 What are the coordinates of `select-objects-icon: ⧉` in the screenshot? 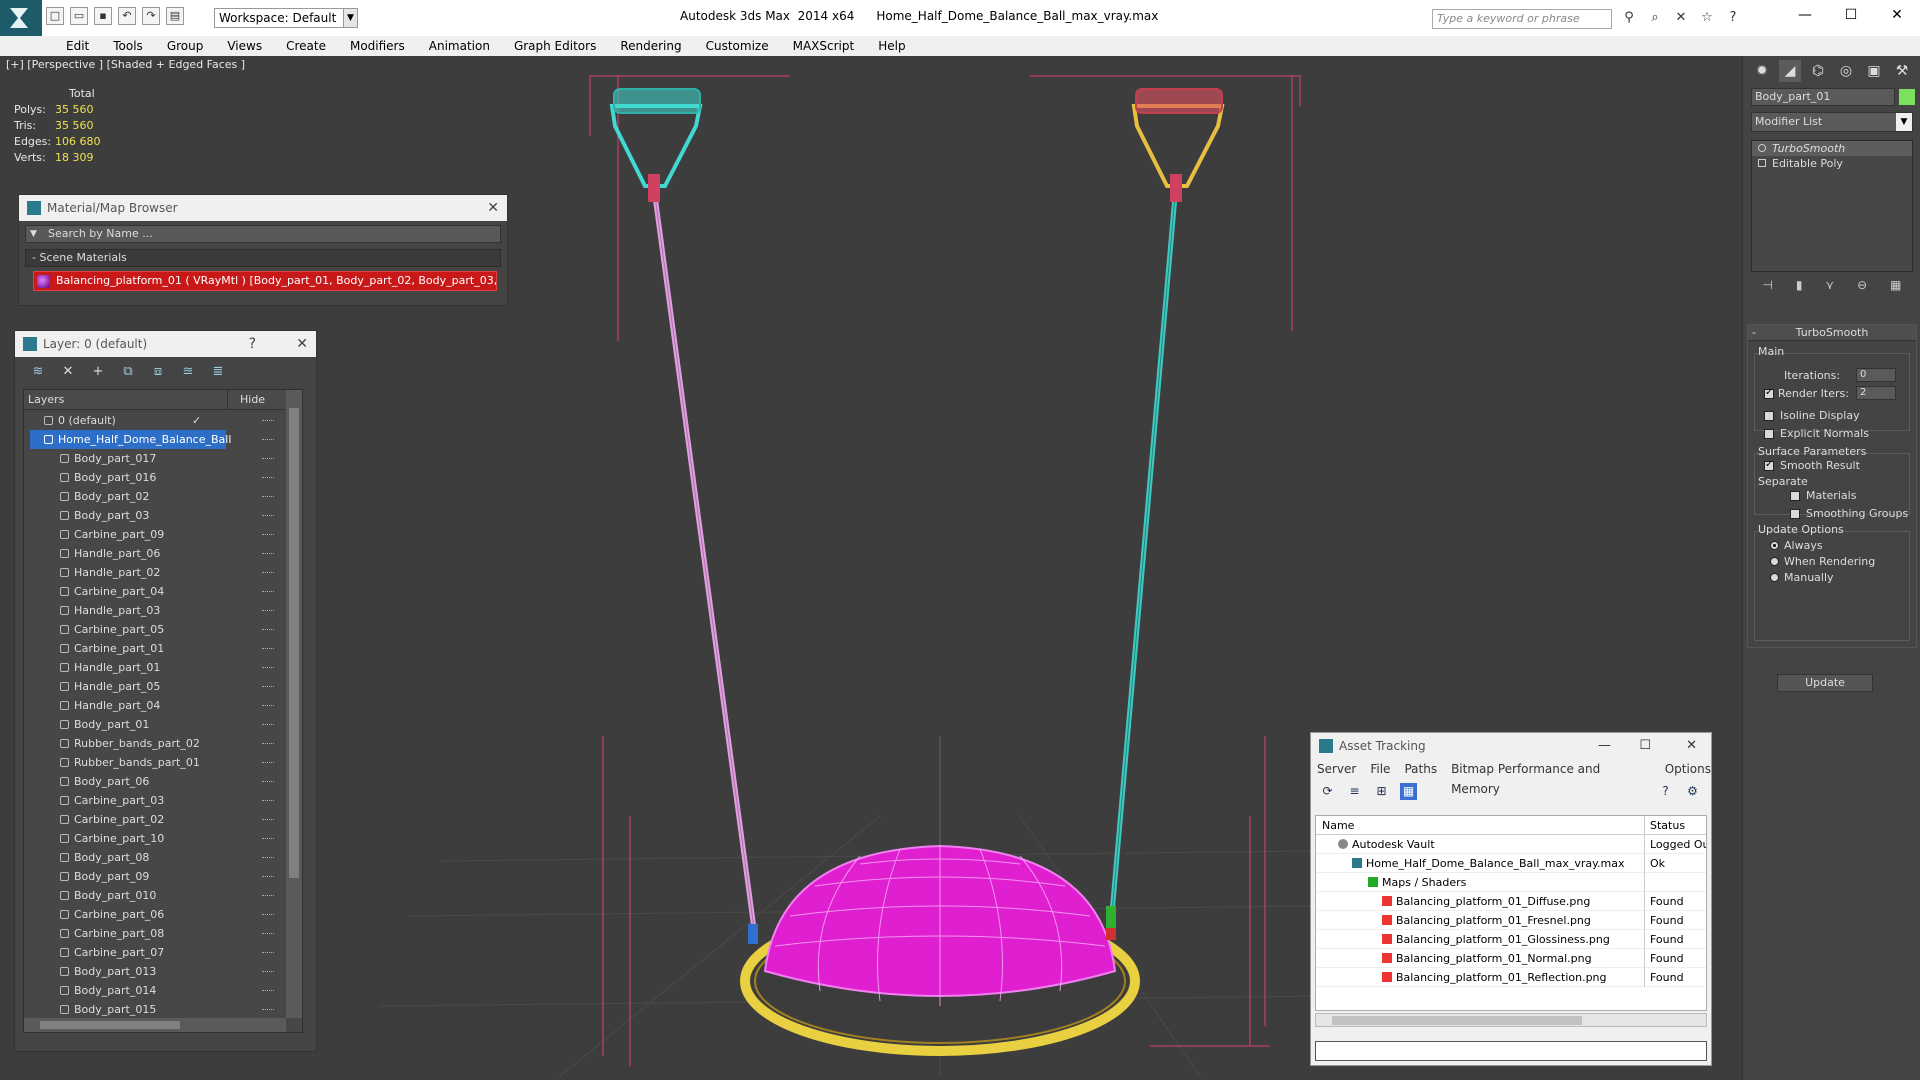 It's located at (128, 372).